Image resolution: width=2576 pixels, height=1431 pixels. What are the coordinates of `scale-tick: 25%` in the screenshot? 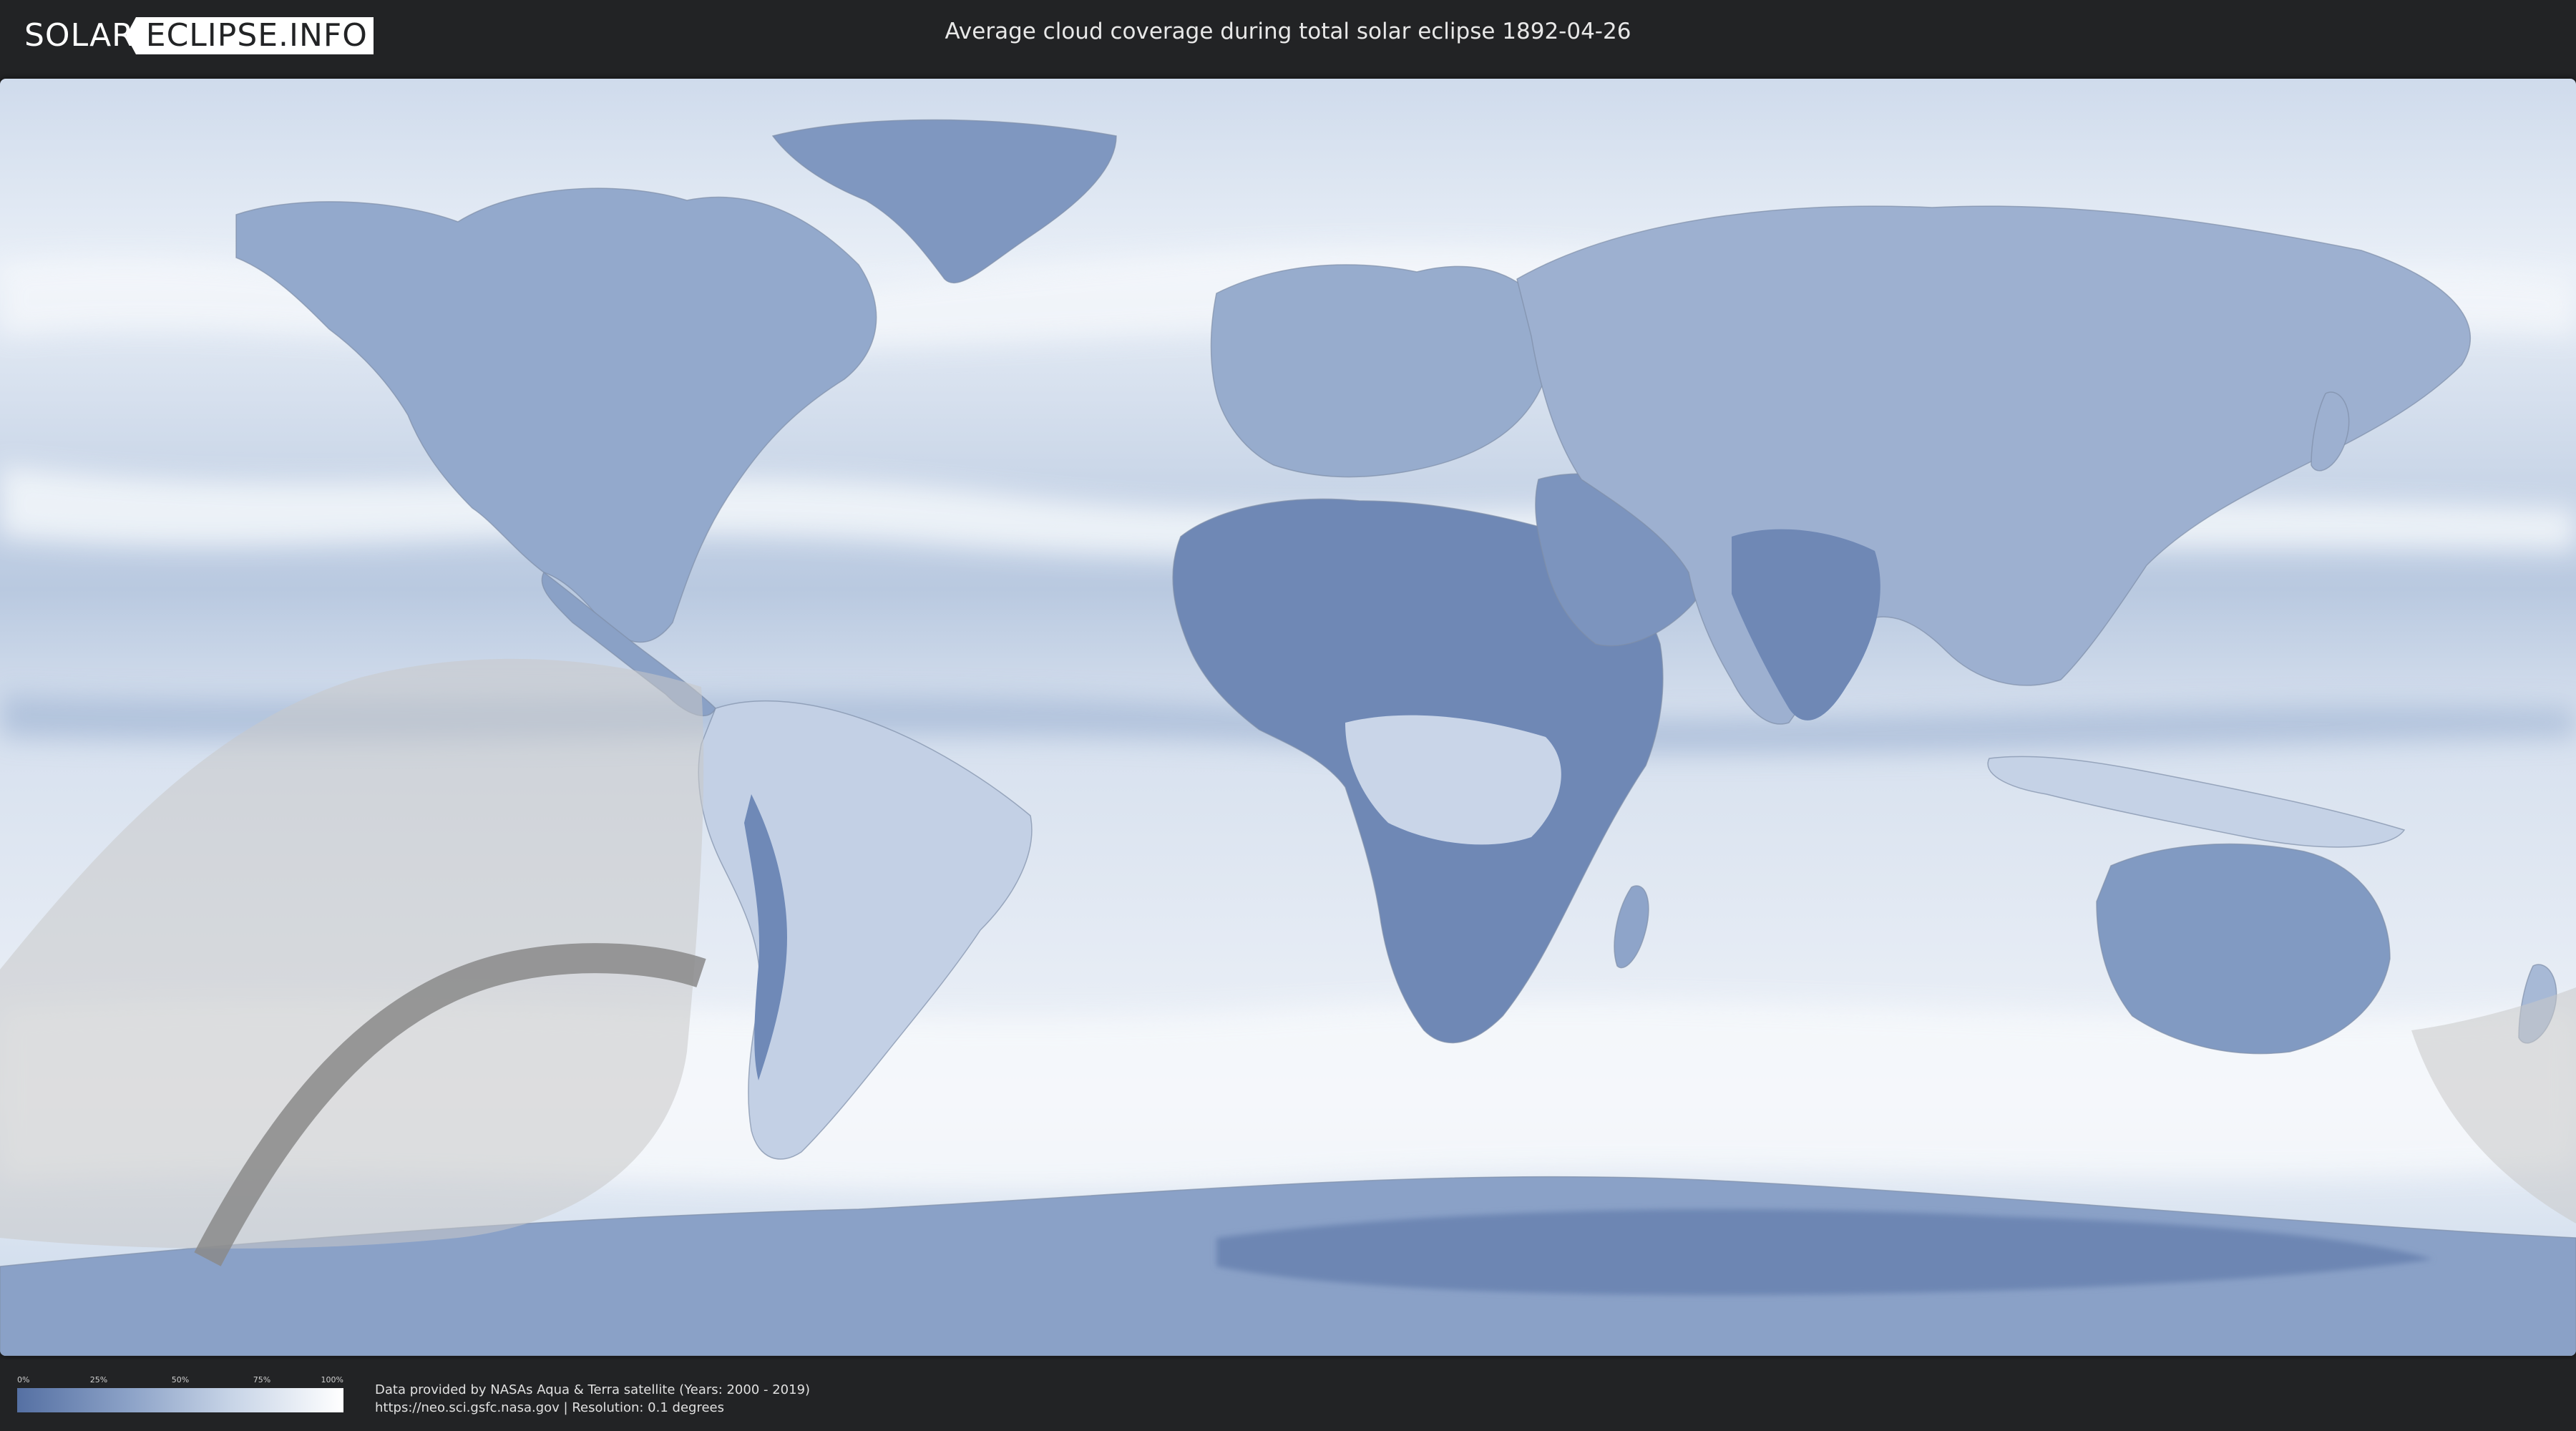 It's located at (98, 1379).